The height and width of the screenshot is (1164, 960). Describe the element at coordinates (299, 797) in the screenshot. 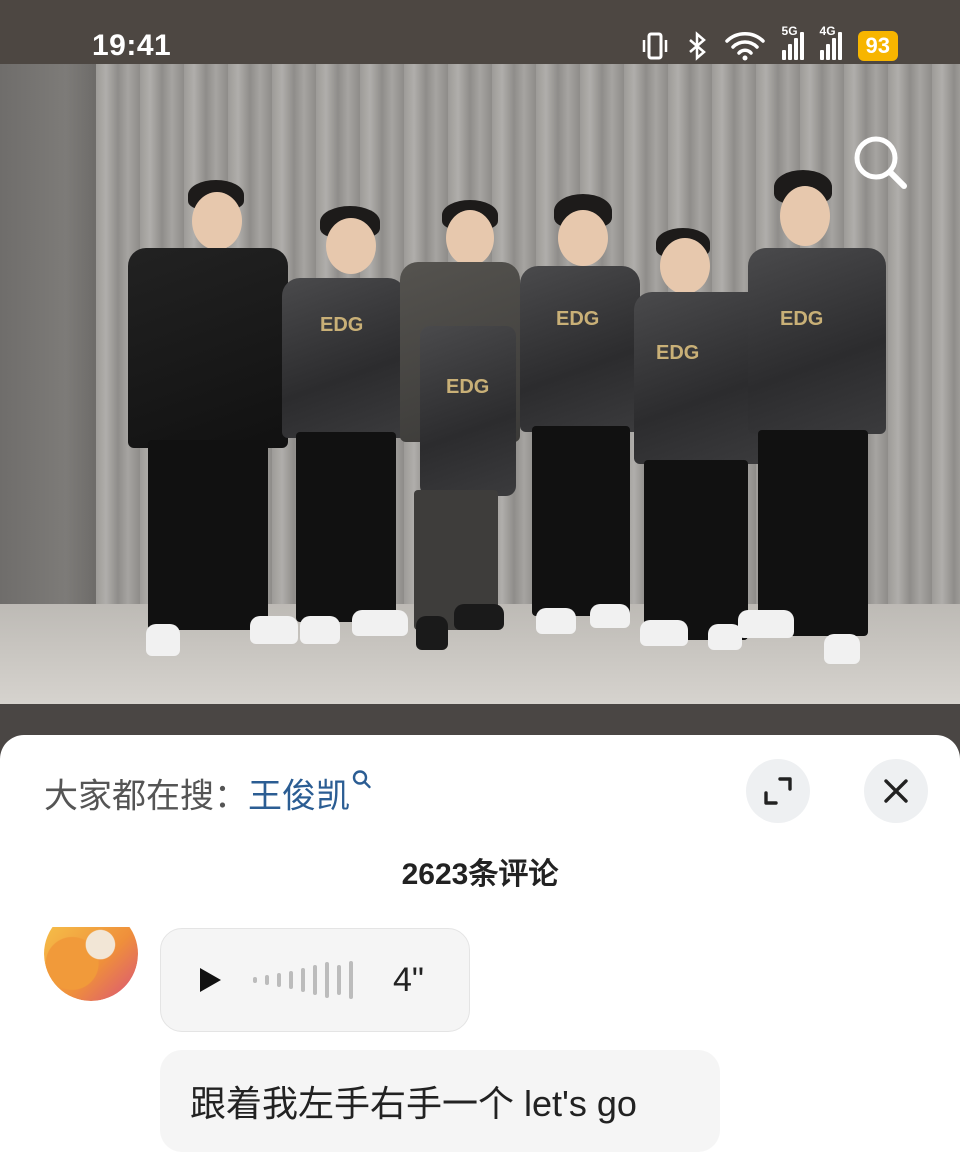

I see `hot-search-term: 王俊凯` at that location.